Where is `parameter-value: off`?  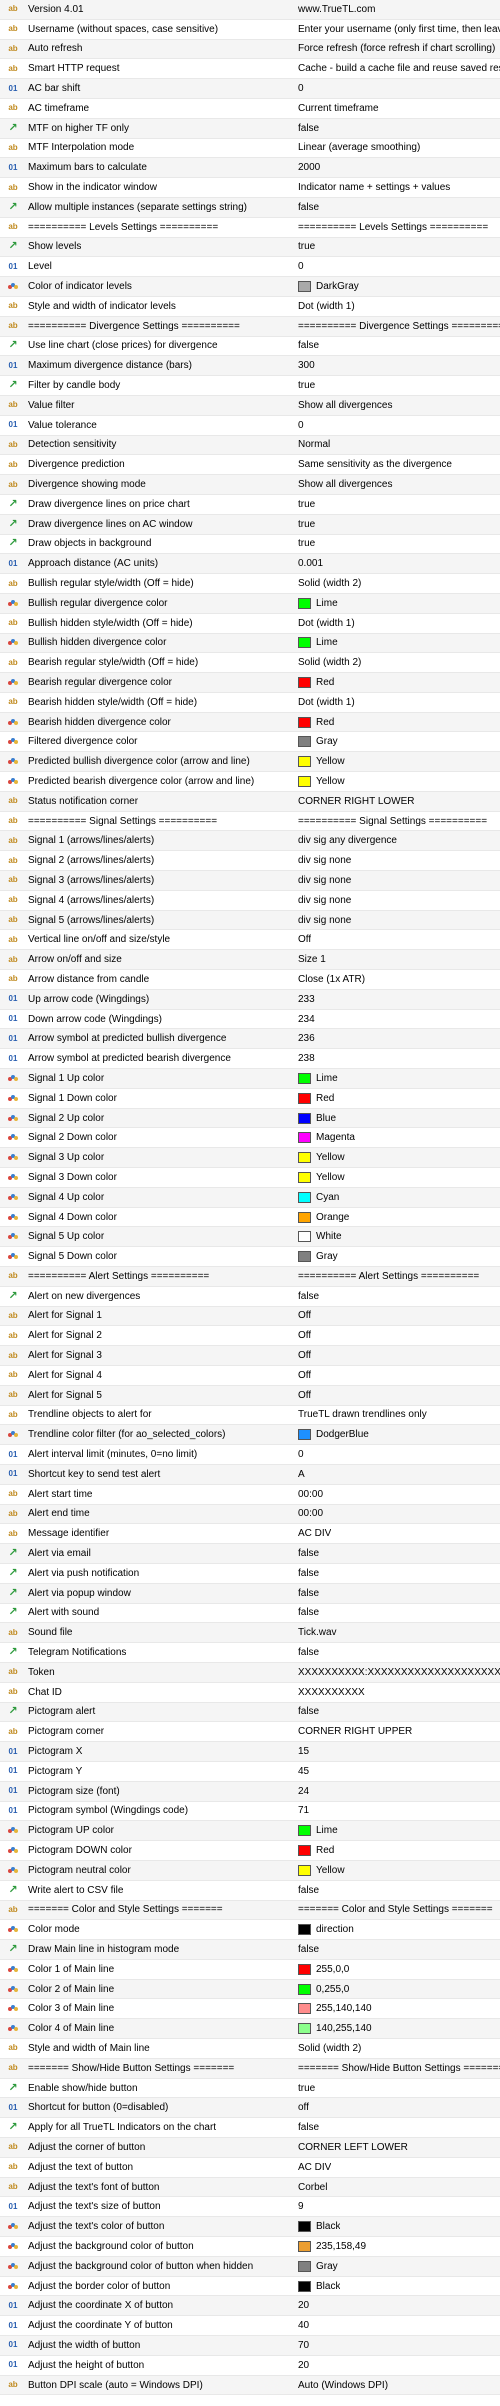 parameter-value: off is located at coordinates (398, 2107).